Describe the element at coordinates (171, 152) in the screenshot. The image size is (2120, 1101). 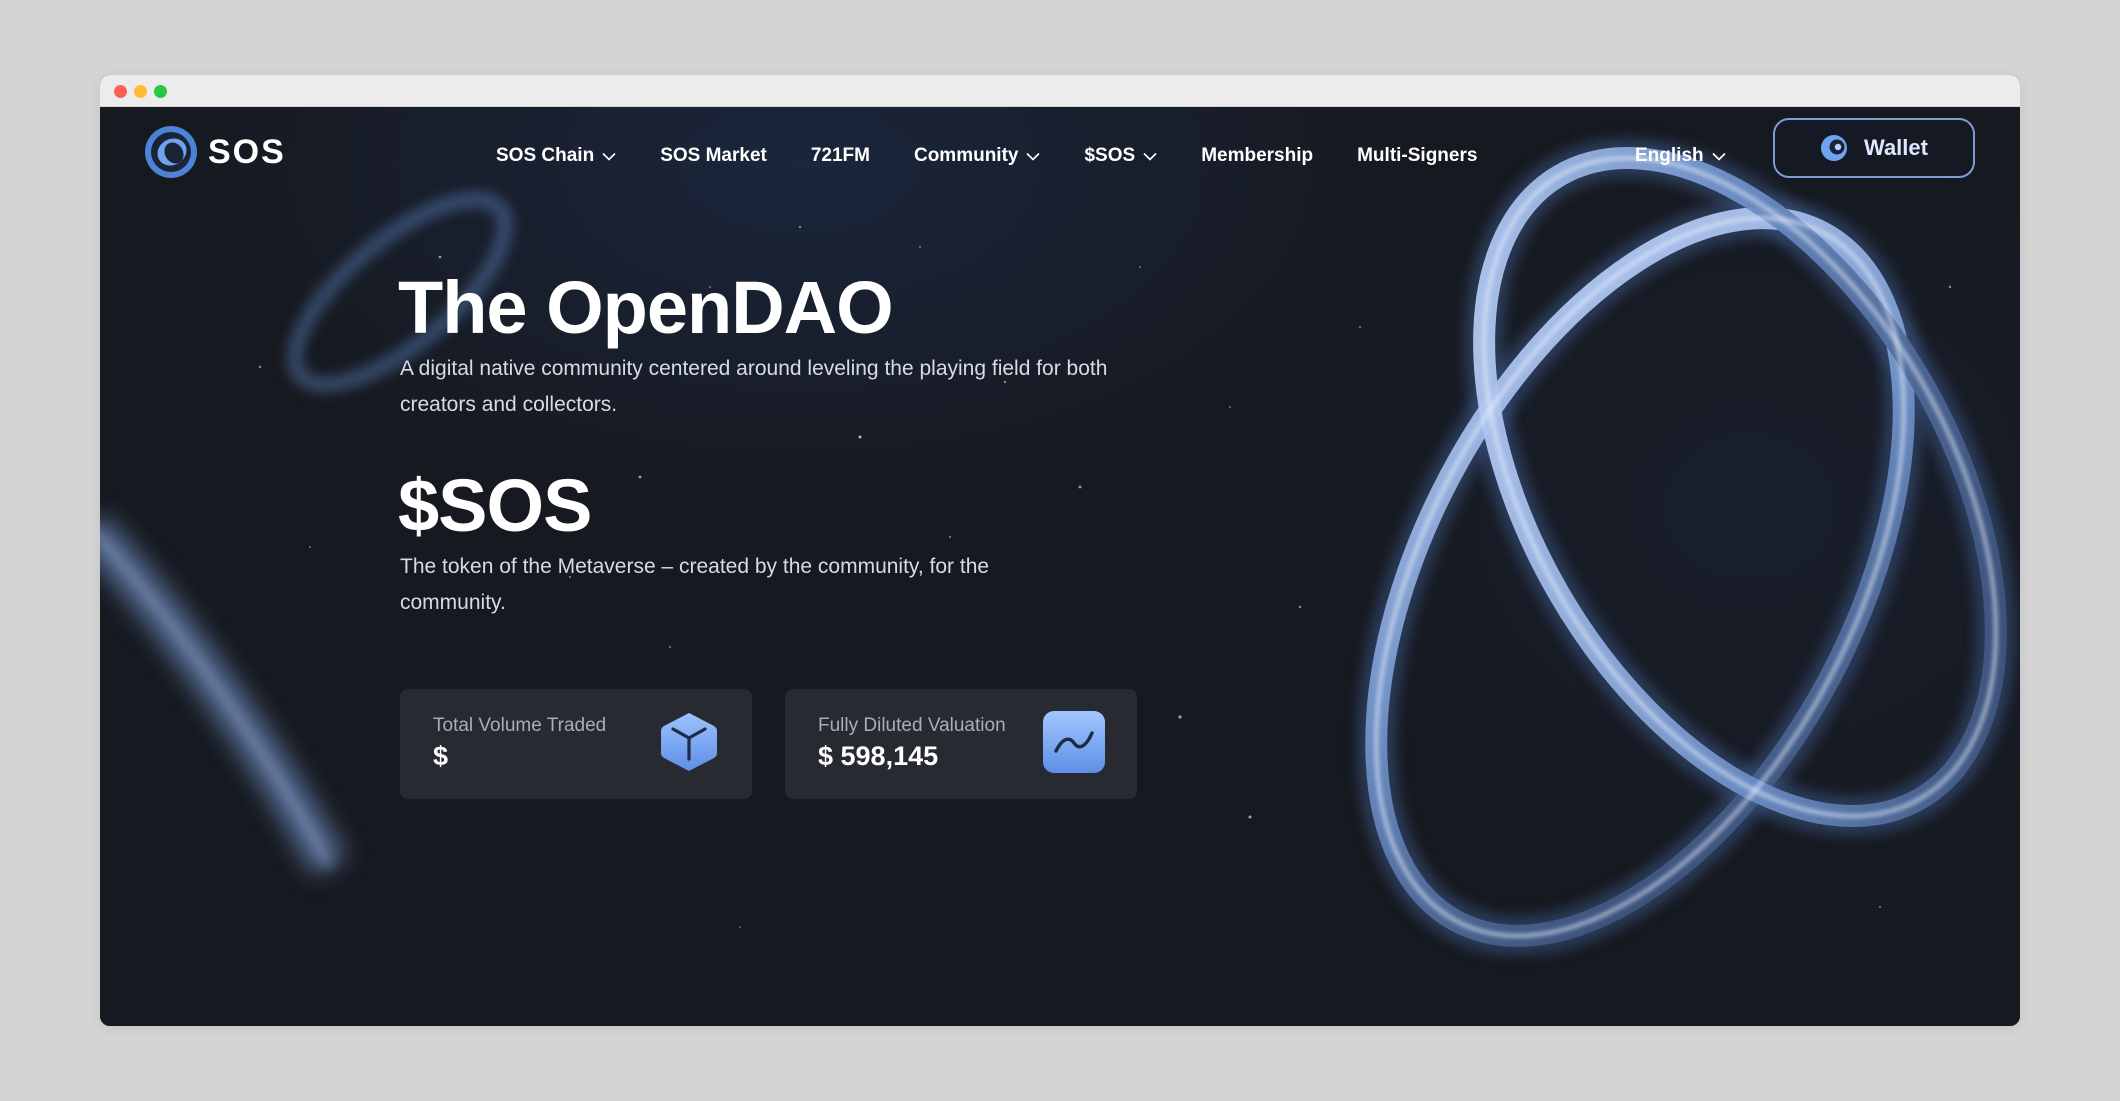
I see `sos-logo-icon` at that location.